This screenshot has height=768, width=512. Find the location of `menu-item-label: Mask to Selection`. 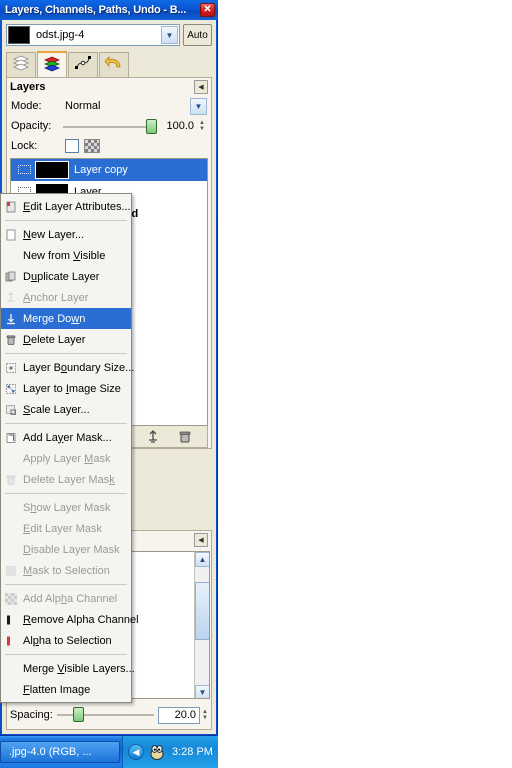

menu-item-label: Mask to Selection is located at coordinates (66, 570).